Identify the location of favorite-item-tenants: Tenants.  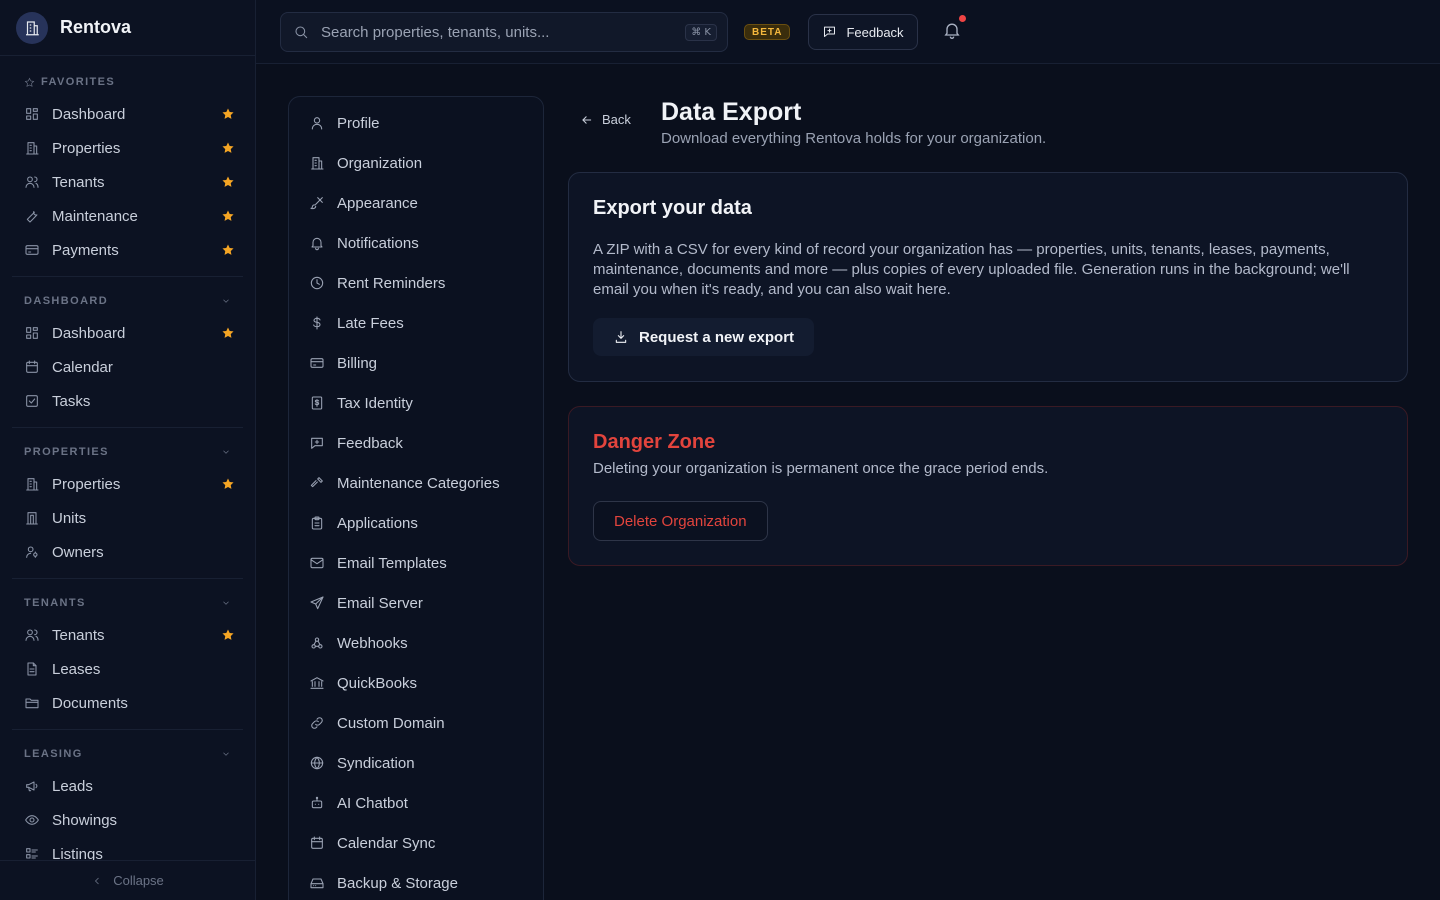
(127, 182).